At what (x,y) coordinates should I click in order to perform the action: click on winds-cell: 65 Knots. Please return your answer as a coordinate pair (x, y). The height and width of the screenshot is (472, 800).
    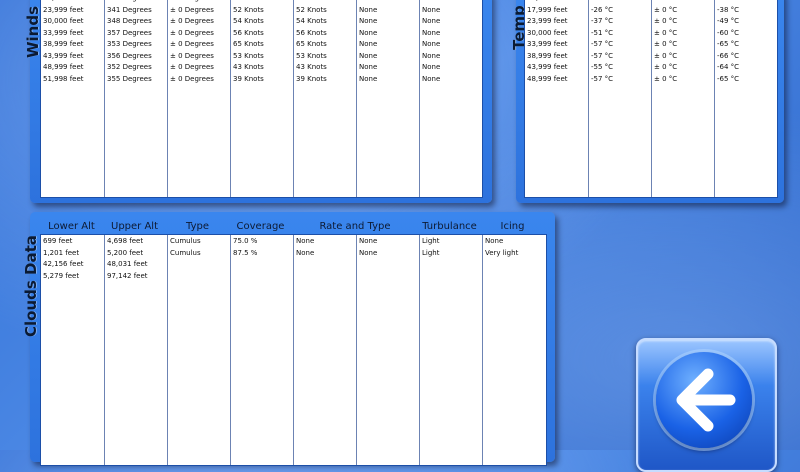
    Looking at the image, I should click on (311, 44).